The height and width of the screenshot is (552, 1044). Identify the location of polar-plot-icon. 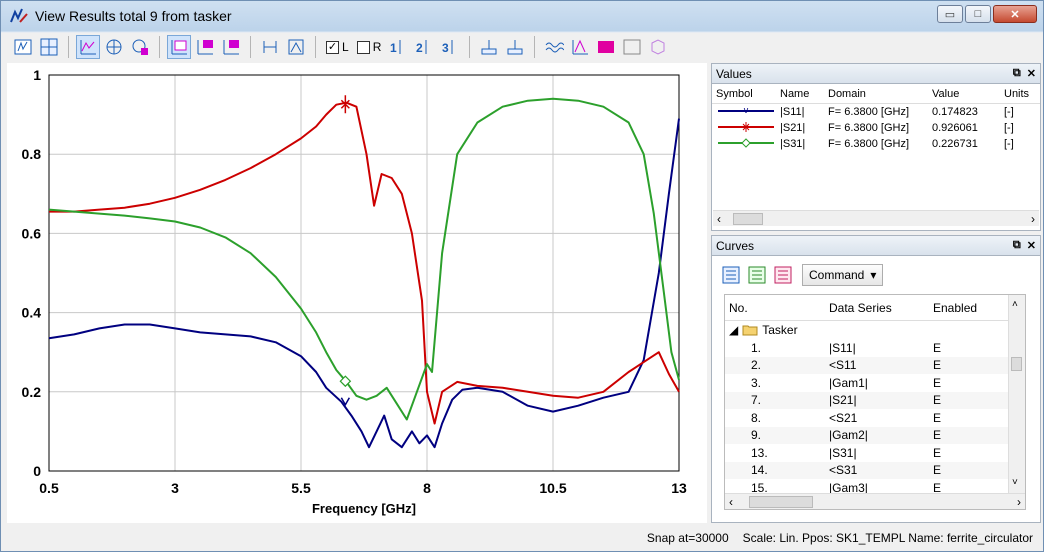
(140, 47).